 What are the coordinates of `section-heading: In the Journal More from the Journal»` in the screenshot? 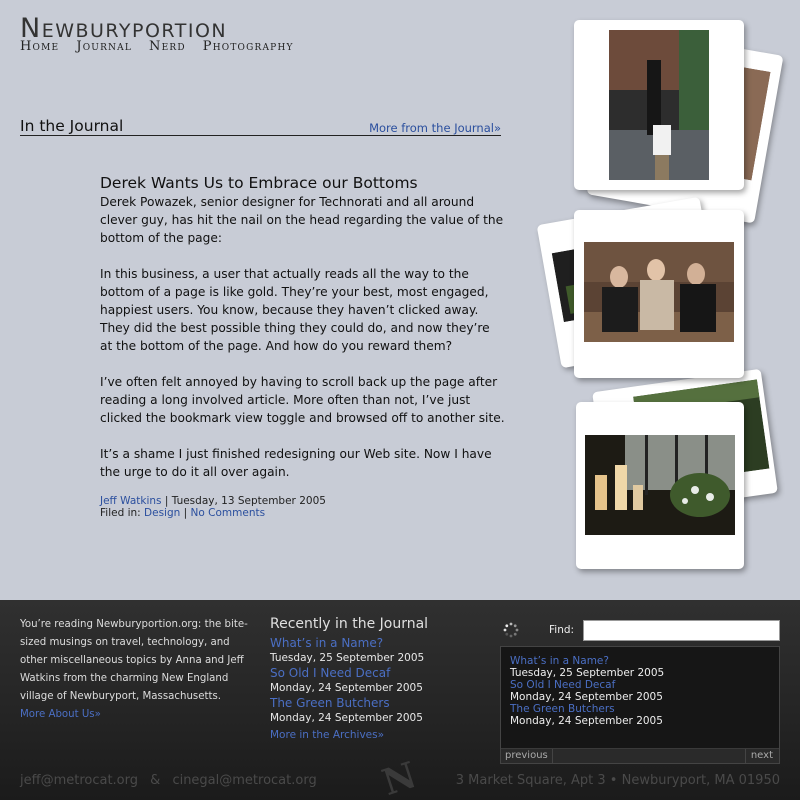 It's located at (260, 126).